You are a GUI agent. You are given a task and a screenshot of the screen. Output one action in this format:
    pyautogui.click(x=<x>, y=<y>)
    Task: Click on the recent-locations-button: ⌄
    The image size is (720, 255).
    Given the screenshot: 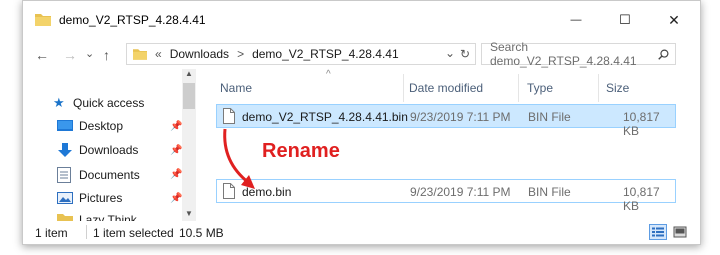 What is the action you would take?
    pyautogui.click(x=89, y=53)
    